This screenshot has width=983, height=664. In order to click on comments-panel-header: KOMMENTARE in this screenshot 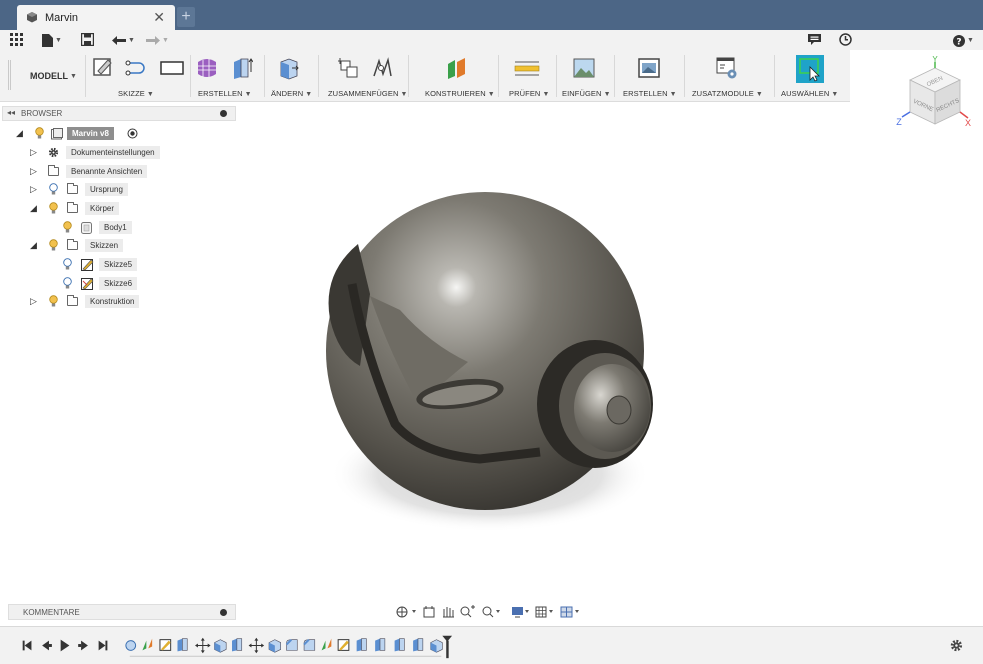, I will do `click(122, 612)`.